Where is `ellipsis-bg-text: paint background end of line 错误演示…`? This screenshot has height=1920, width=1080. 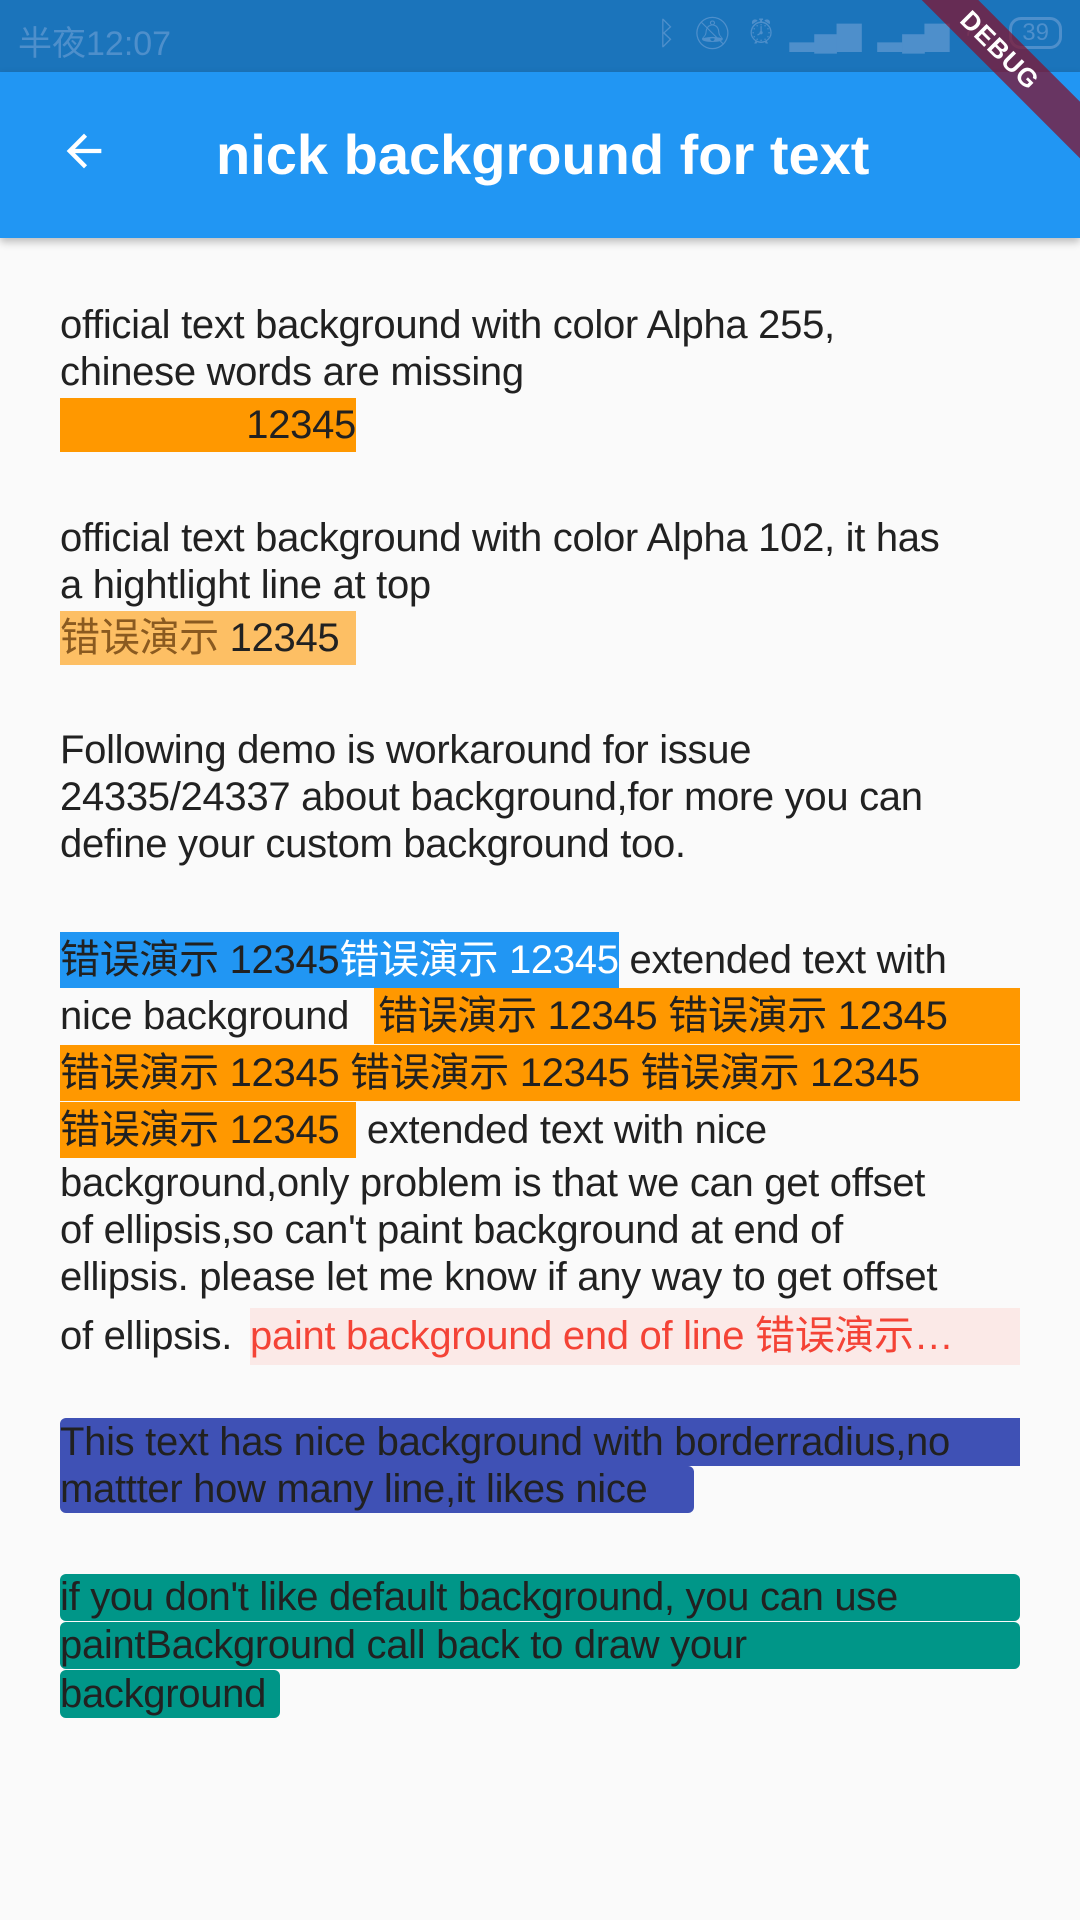 ellipsis-bg-text: paint background end of line 错误演示… is located at coordinates (635, 1336).